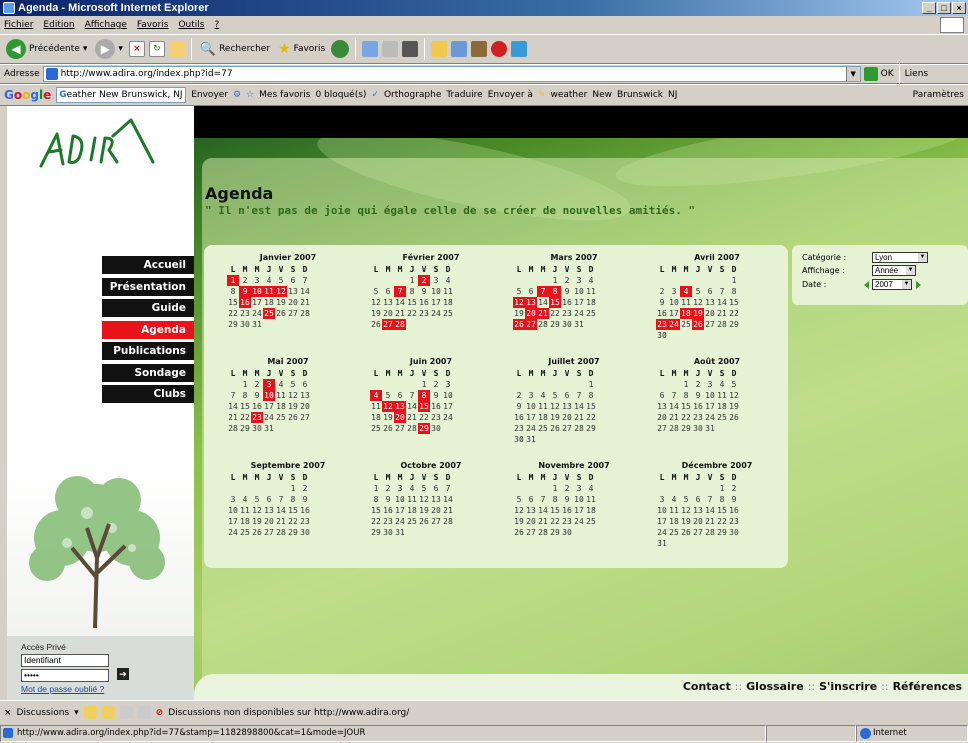 Image resolution: width=968 pixels, height=743 pixels. I want to click on calendar-day: 28, so click(233, 428).